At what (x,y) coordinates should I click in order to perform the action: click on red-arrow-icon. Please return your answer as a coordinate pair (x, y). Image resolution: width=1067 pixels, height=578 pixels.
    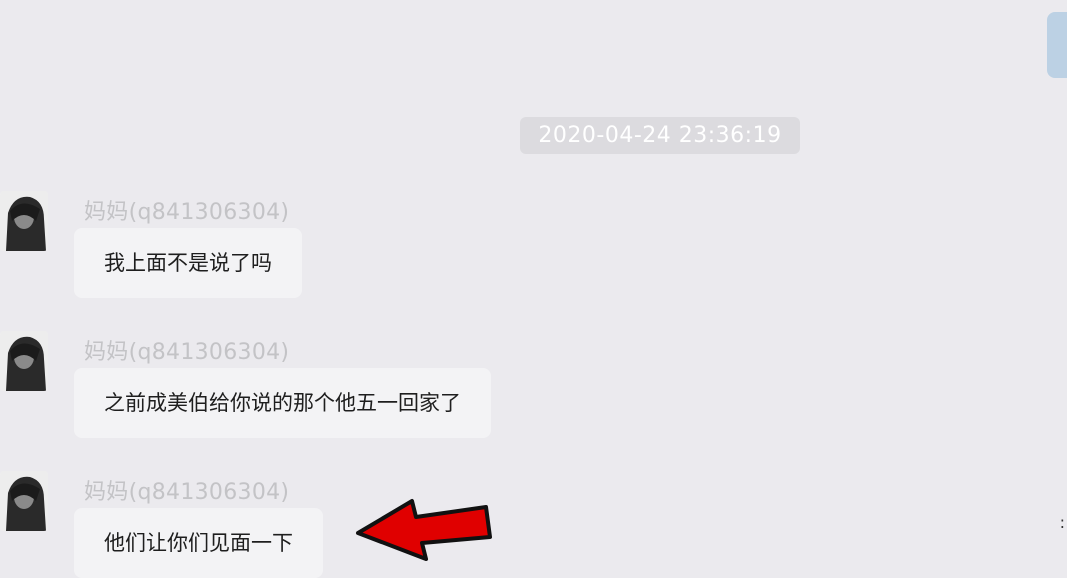
    Looking at the image, I should click on (424, 530).